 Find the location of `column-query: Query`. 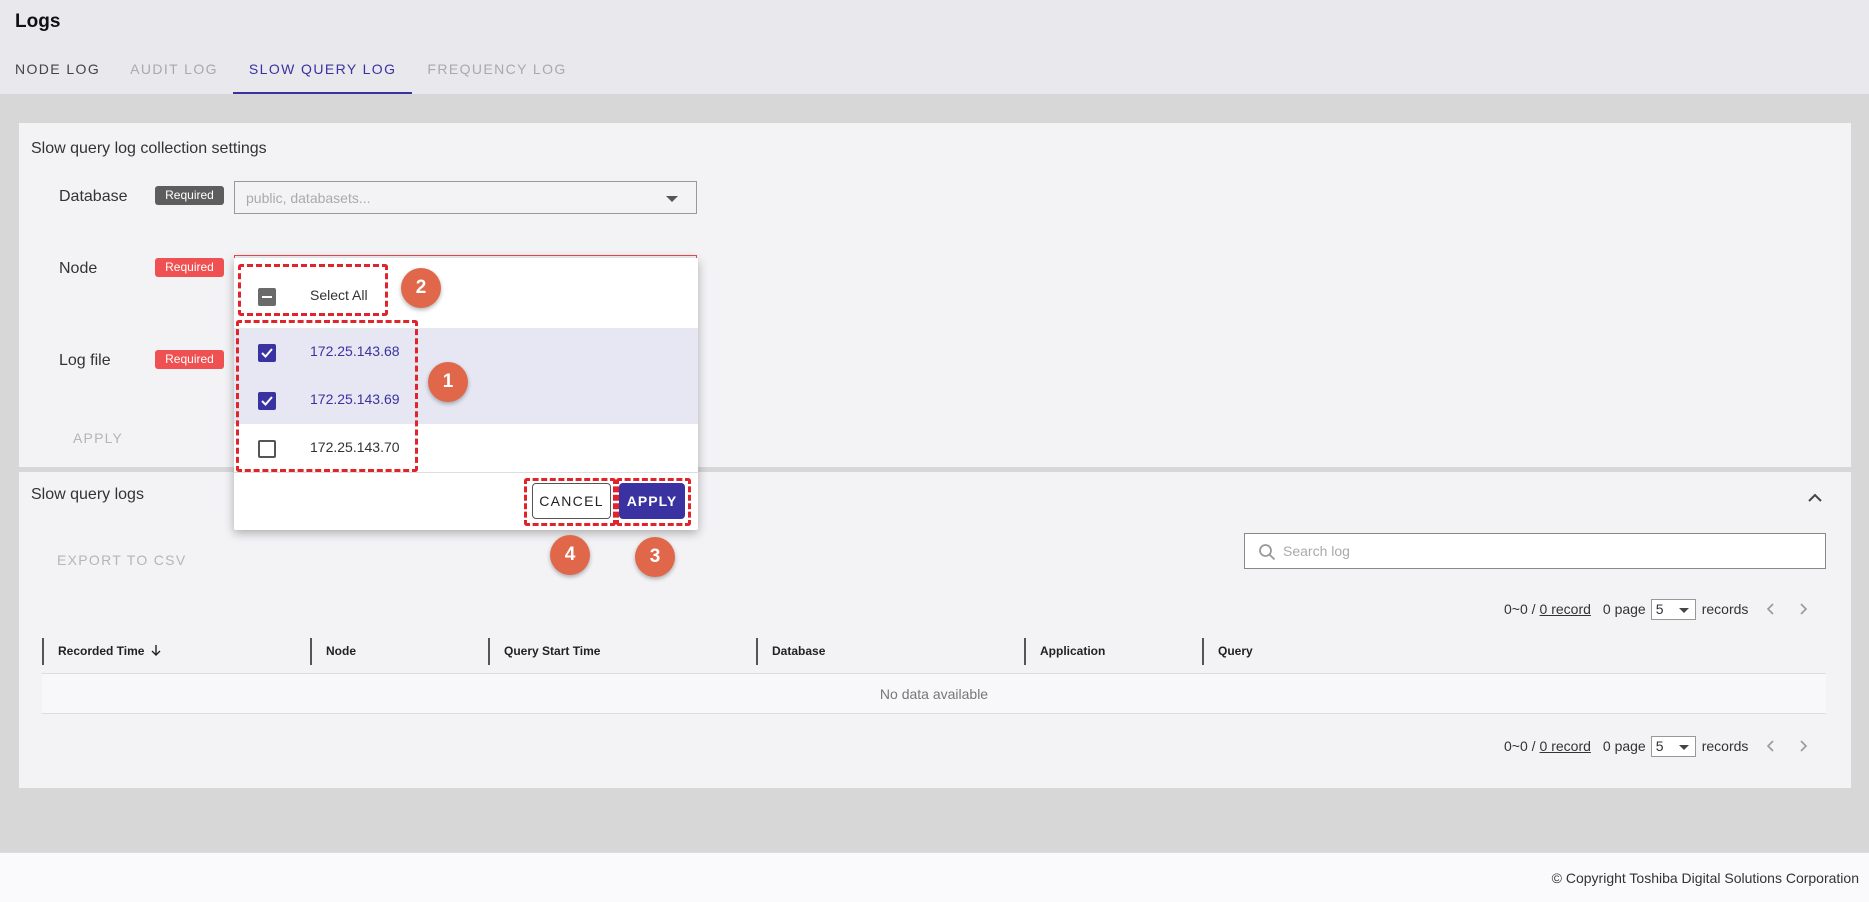

column-query: Query is located at coordinates (1352, 651).